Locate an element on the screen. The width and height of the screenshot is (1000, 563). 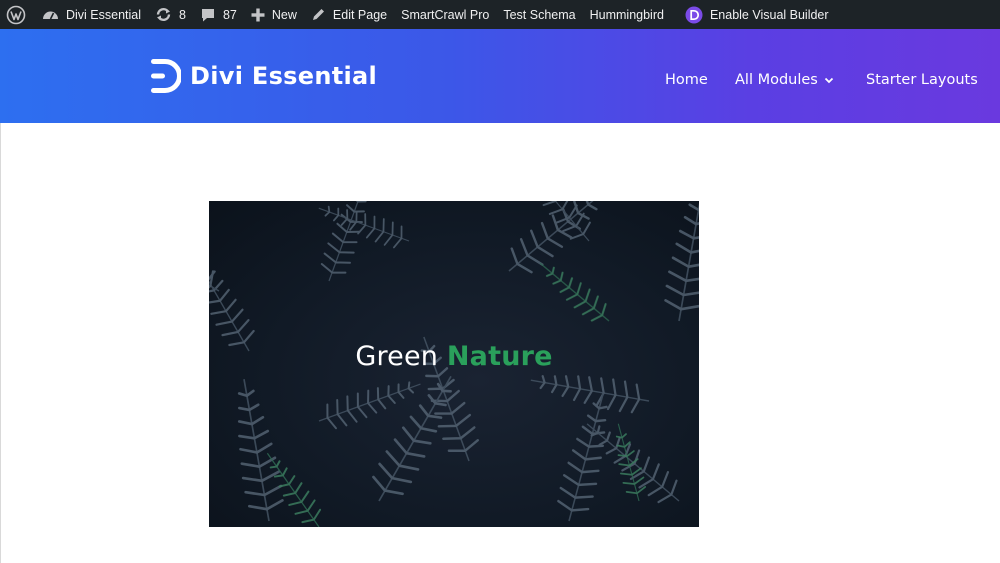
updates-count: 8 is located at coordinates (182, 14).